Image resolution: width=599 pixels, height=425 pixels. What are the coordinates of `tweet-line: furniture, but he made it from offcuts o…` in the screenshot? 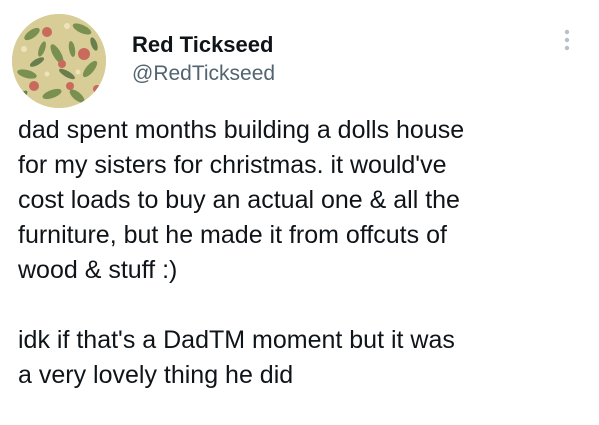 It's located at (232, 235).